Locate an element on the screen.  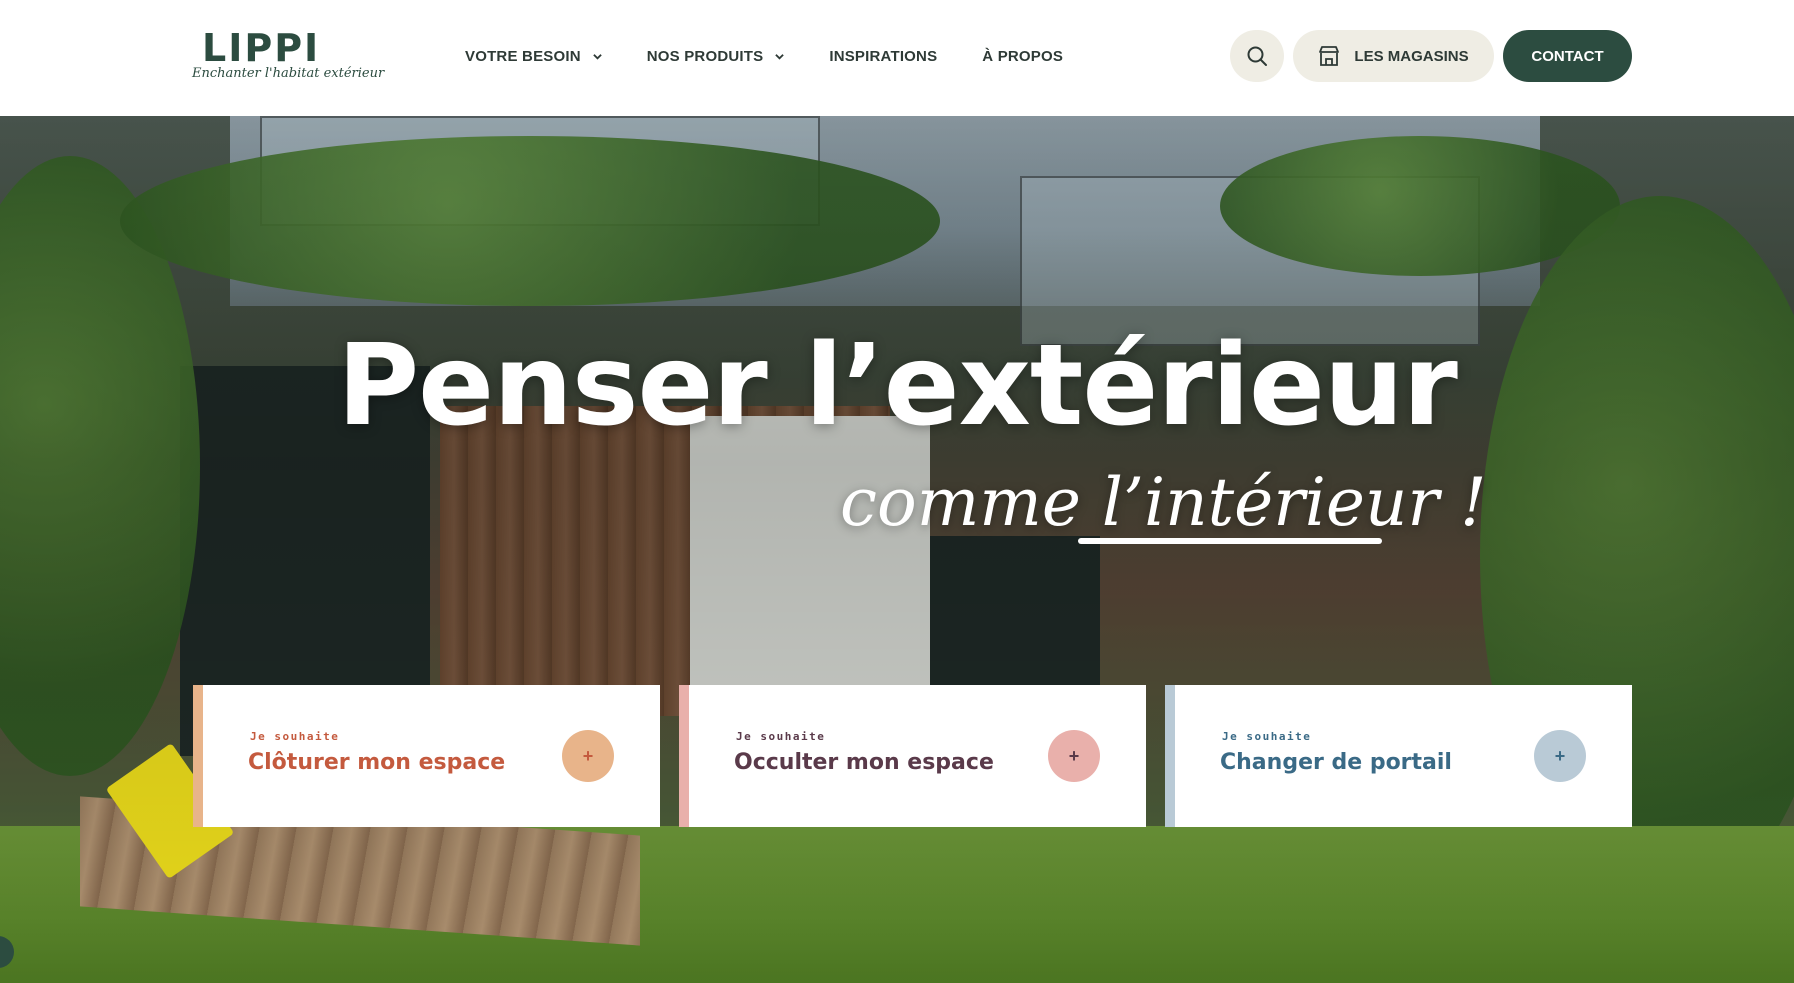
contact-button-label: CONTACT is located at coordinates (1567, 56).